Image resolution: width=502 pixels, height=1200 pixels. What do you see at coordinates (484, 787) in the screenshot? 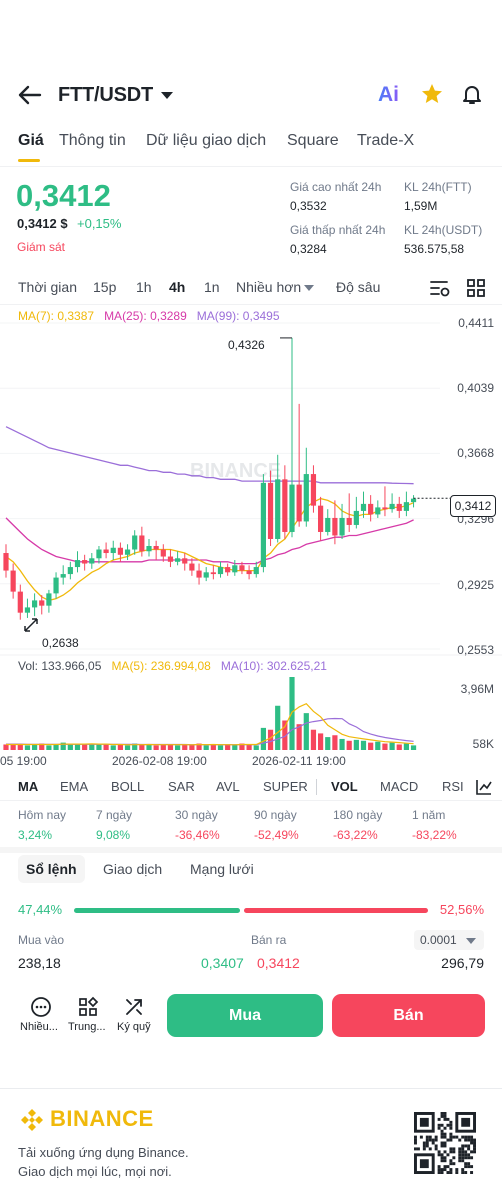
I see `indicator-chart-icon` at bounding box center [484, 787].